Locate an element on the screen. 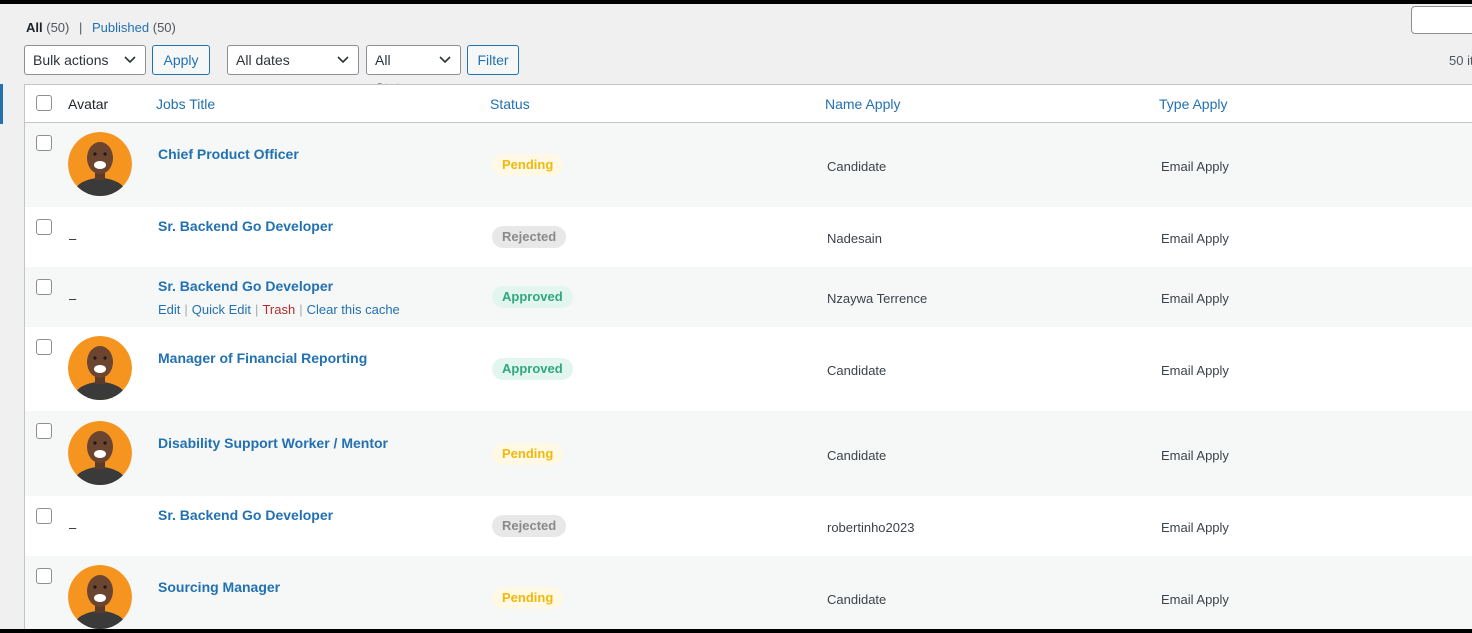 The image size is (1472, 633). dates-value: All dates is located at coordinates (263, 60).